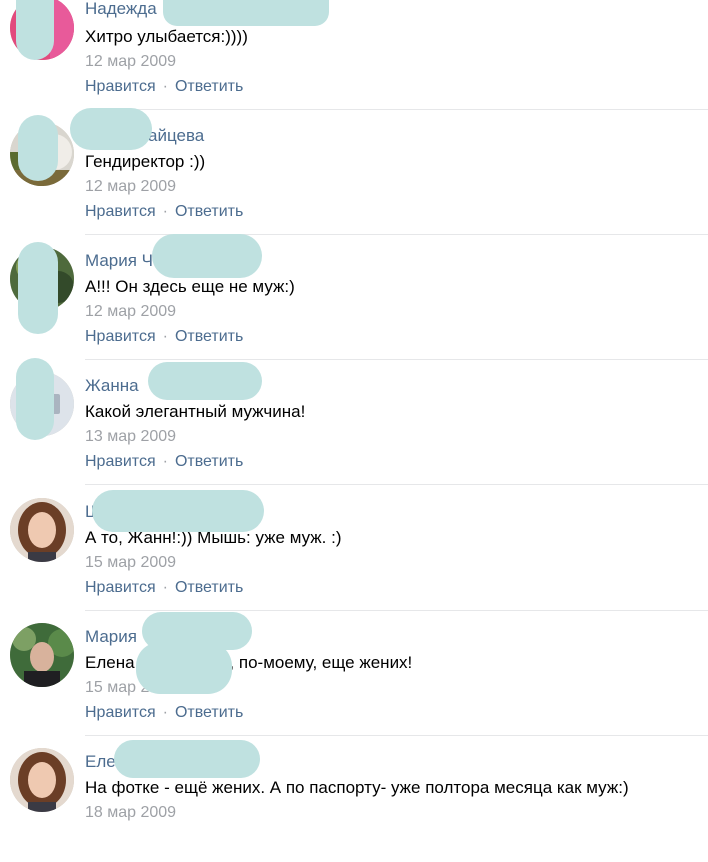  I want to click on comment-text: Хитро улыбается:)))), so click(166, 36).